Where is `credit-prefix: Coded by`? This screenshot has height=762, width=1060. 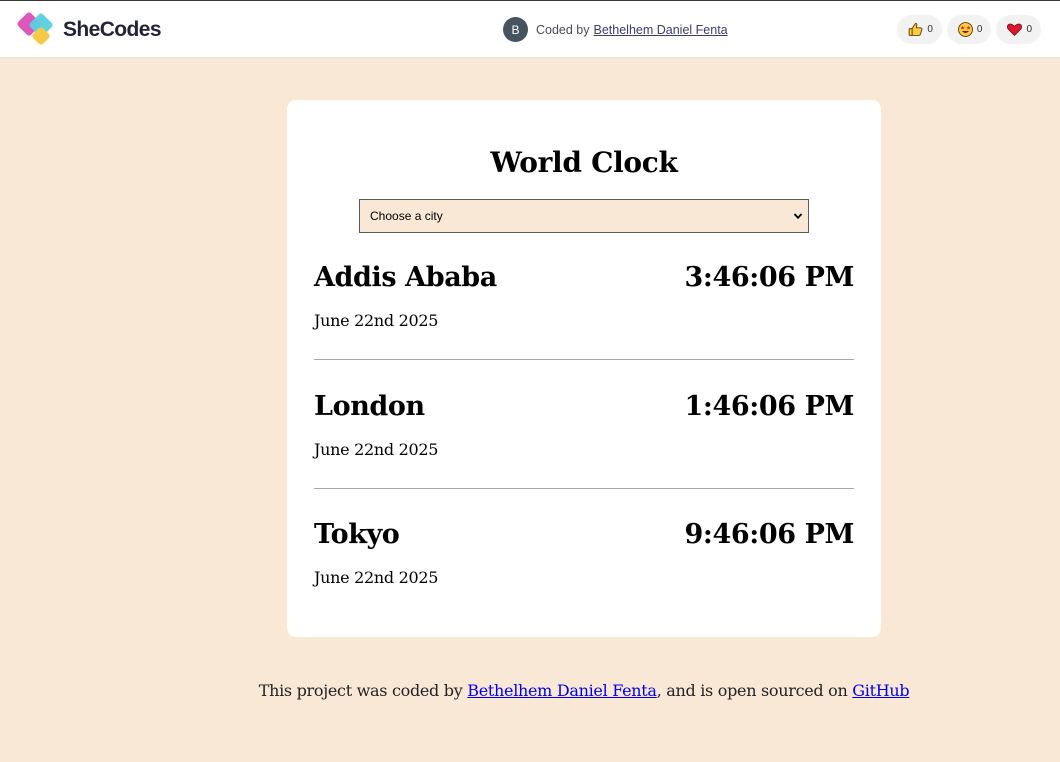 credit-prefix: Coded by is located at coordinates (563, 29).